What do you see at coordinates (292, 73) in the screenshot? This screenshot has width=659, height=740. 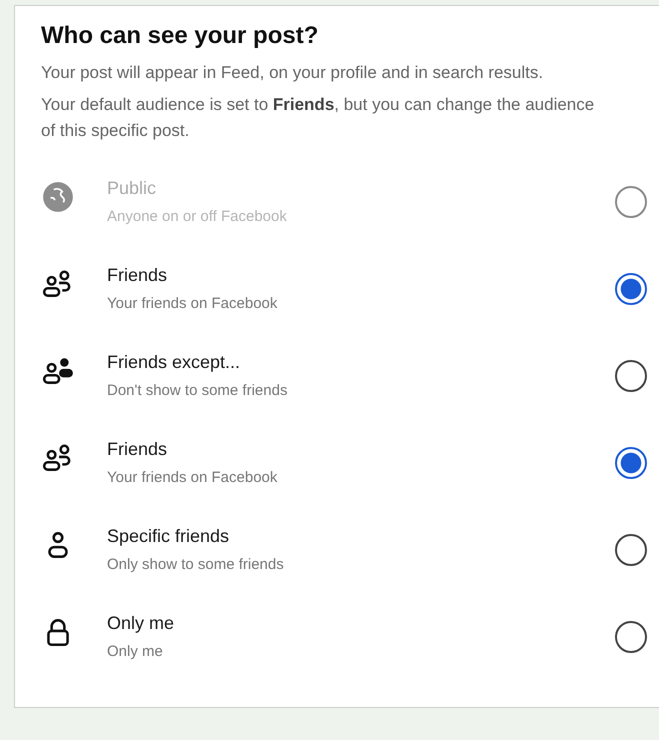 I see `description-text: Your post will appear in Feed, on your profile and in search results.` at bounding box center [292, 73].